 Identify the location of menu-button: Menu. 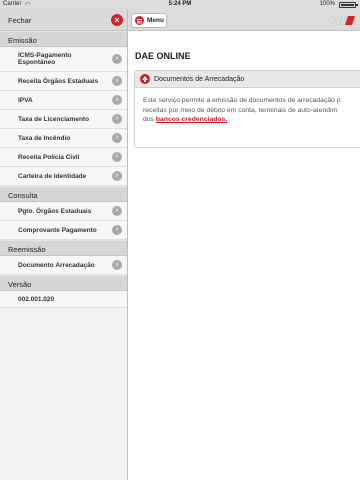
(149, 20).